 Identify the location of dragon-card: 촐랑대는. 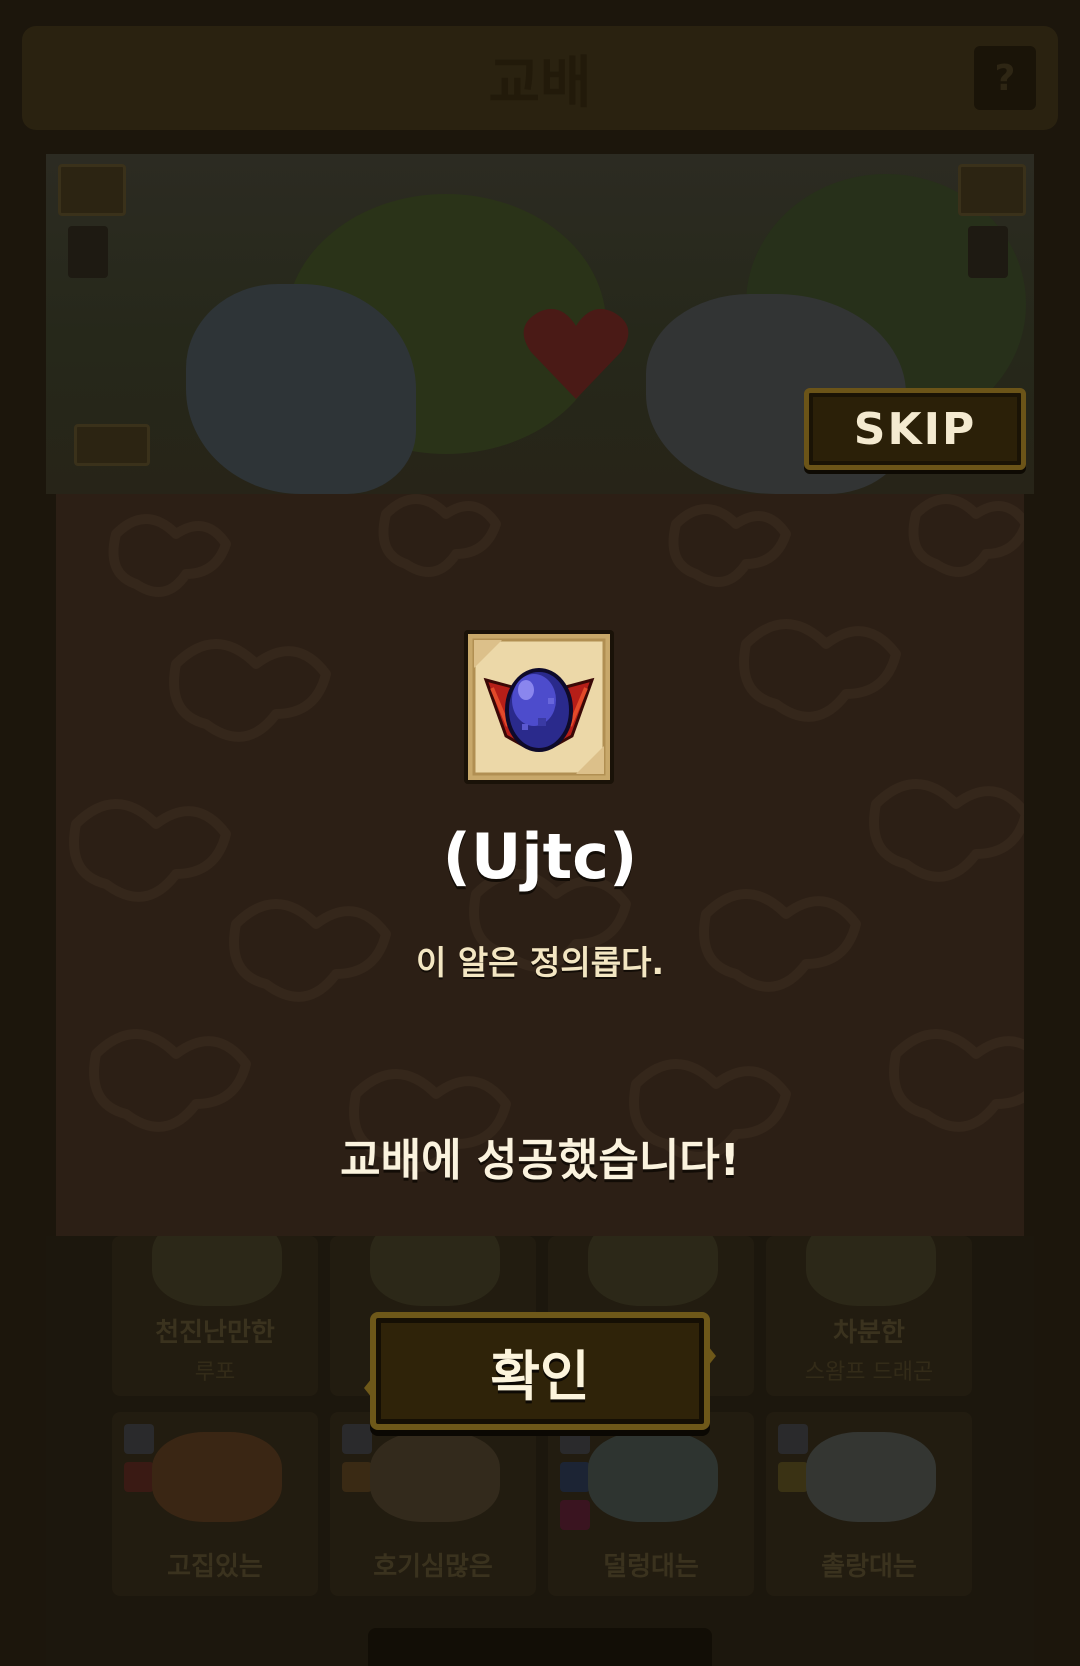
(869, 1504).